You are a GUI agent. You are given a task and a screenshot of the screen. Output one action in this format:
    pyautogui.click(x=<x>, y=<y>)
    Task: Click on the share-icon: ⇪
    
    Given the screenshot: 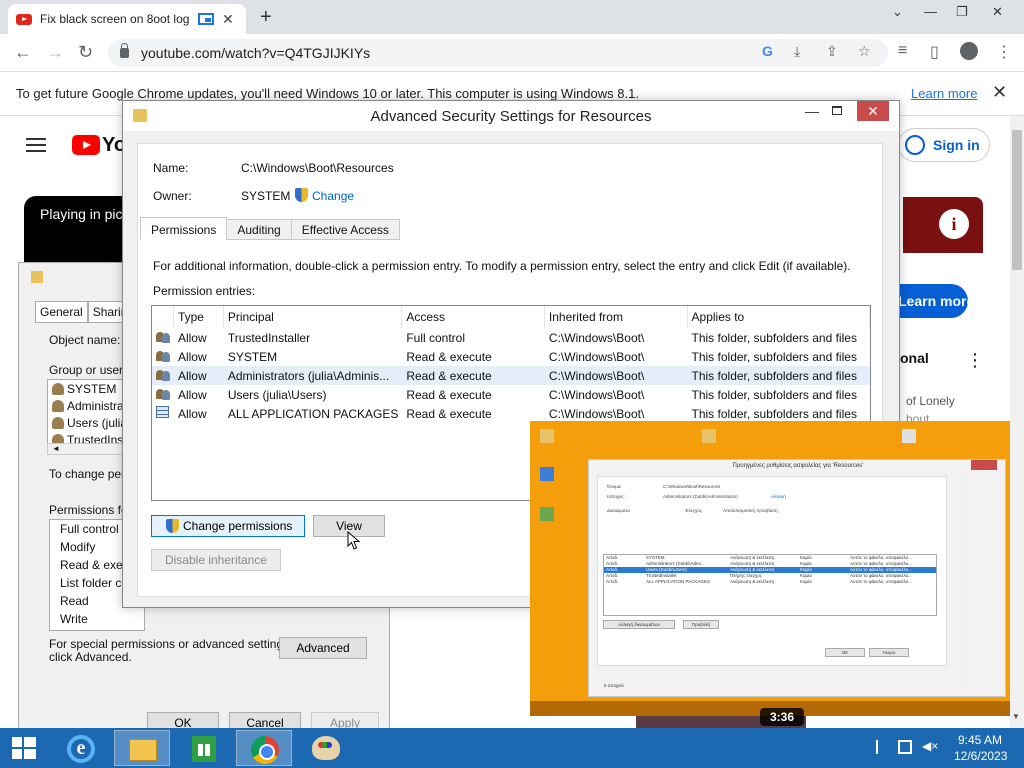 What is the action you would take?
    pyautogui.click(x=832, y=51)
    